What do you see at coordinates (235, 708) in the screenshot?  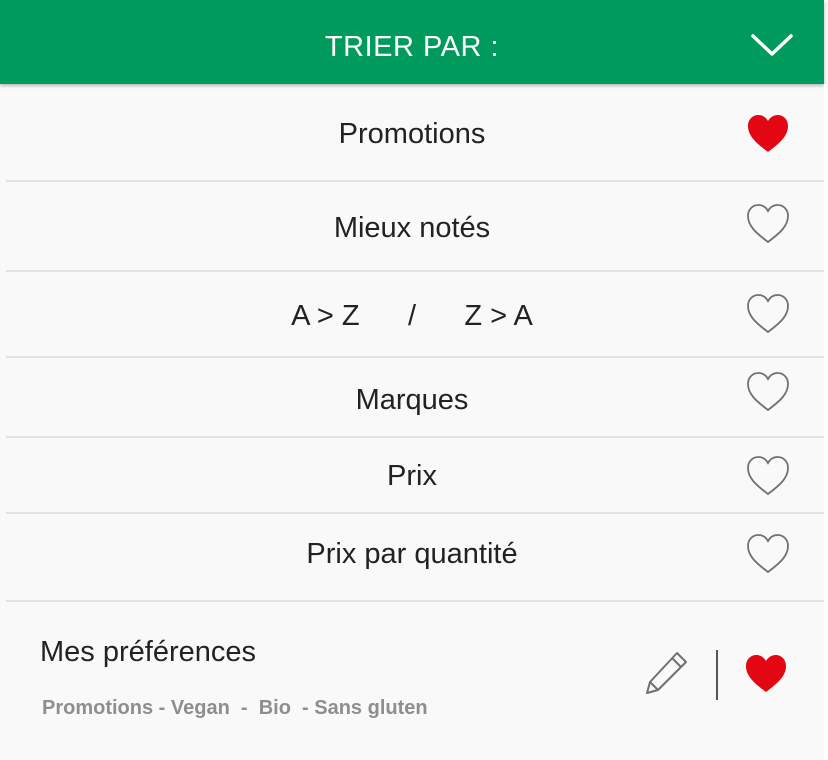 I see `preferences-summary: Promotions - Vegan - Bio - Sans gluten` at bounding box center [235, 708].